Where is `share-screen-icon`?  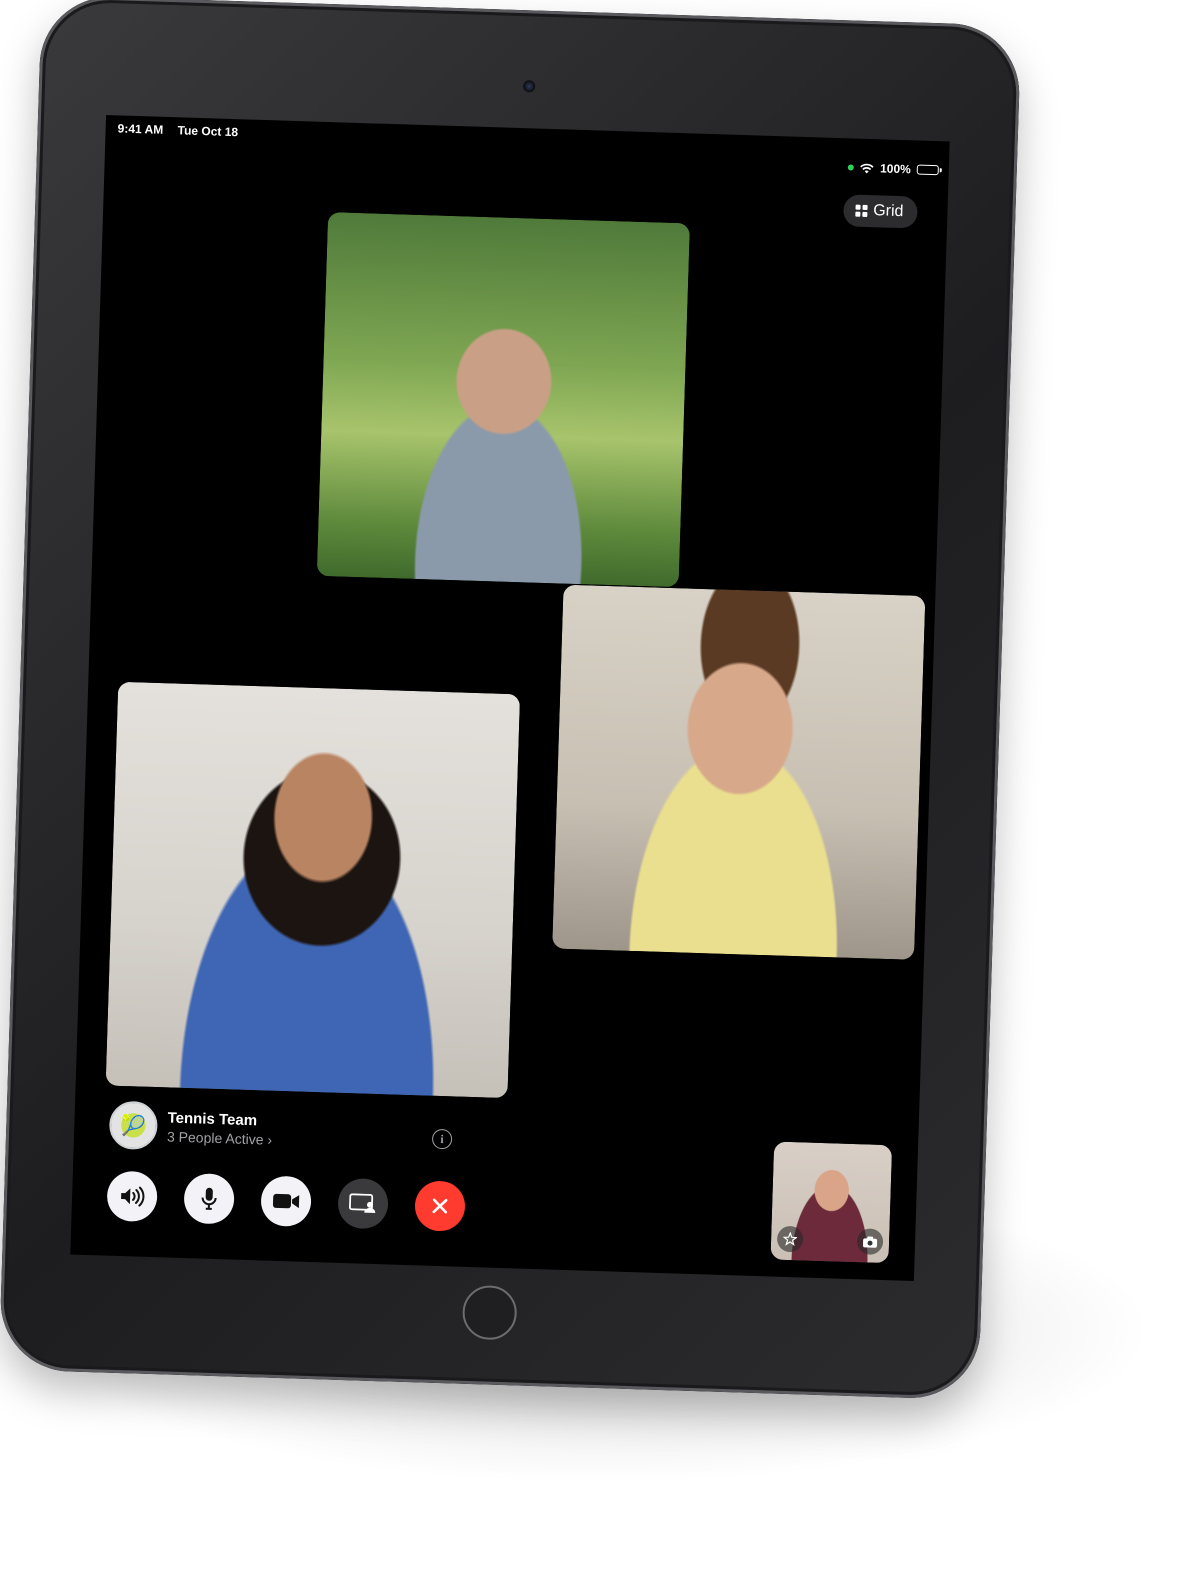
share-screen-icon is located at coordinates (362, 1203).